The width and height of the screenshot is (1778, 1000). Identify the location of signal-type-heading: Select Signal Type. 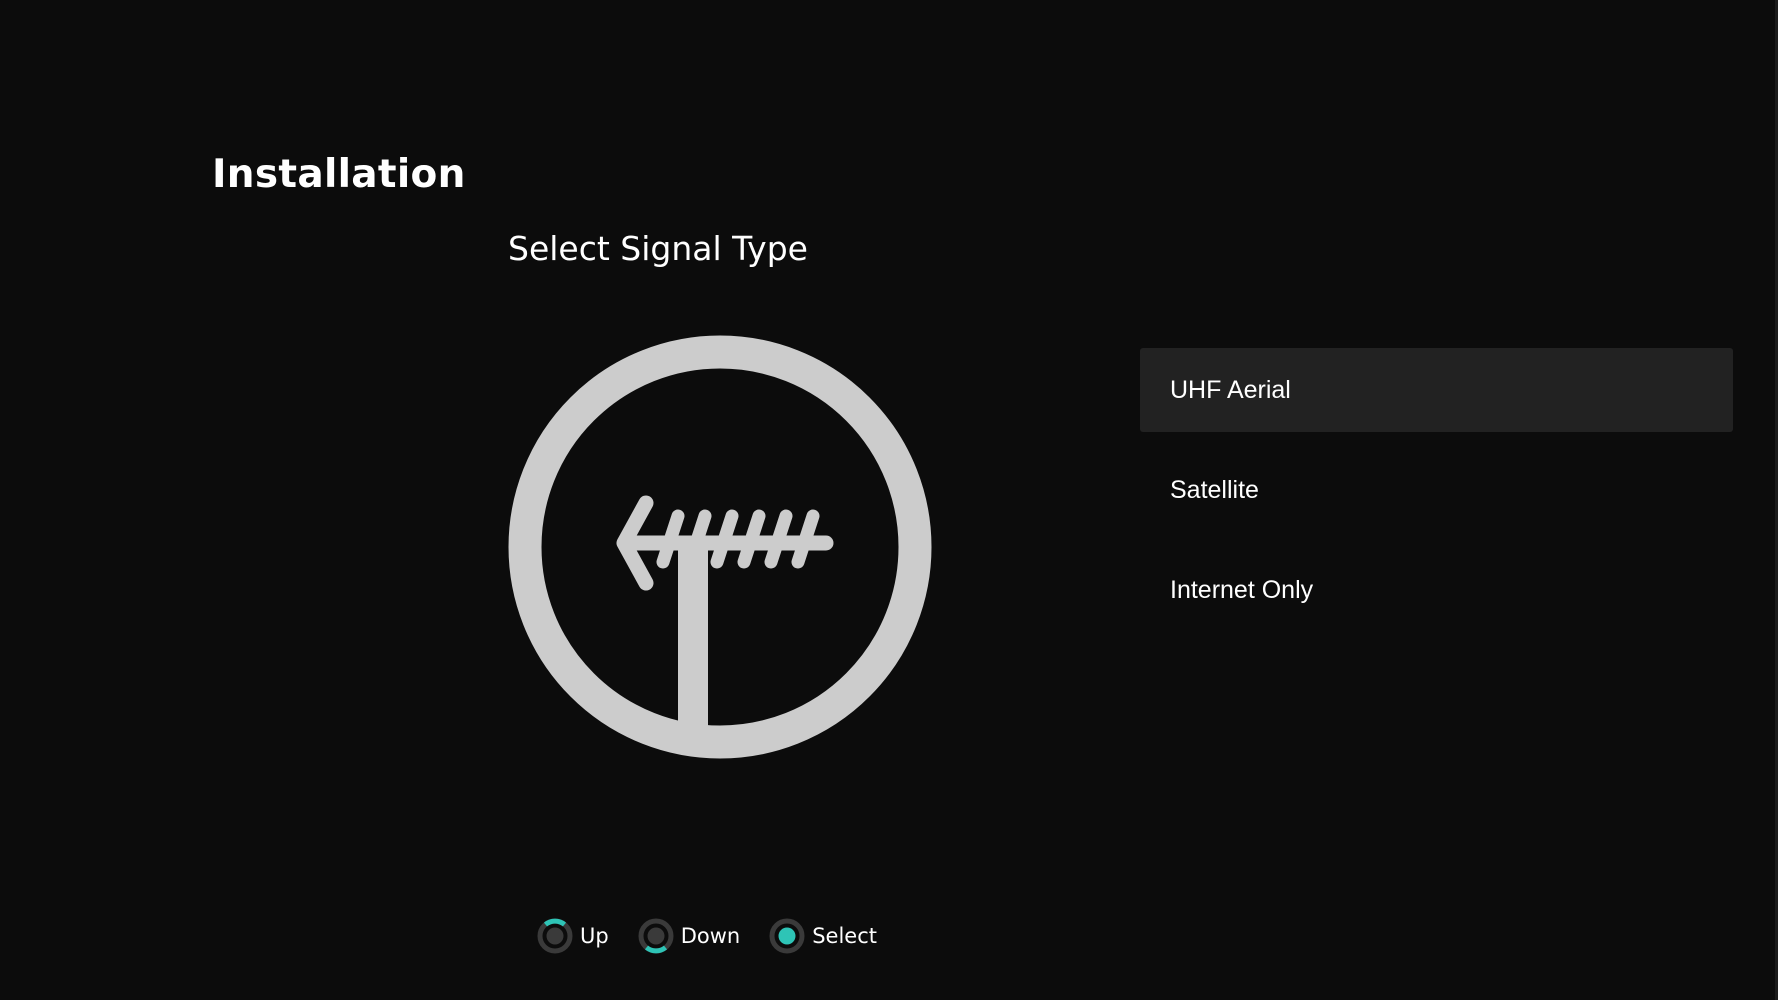
(658, 248).